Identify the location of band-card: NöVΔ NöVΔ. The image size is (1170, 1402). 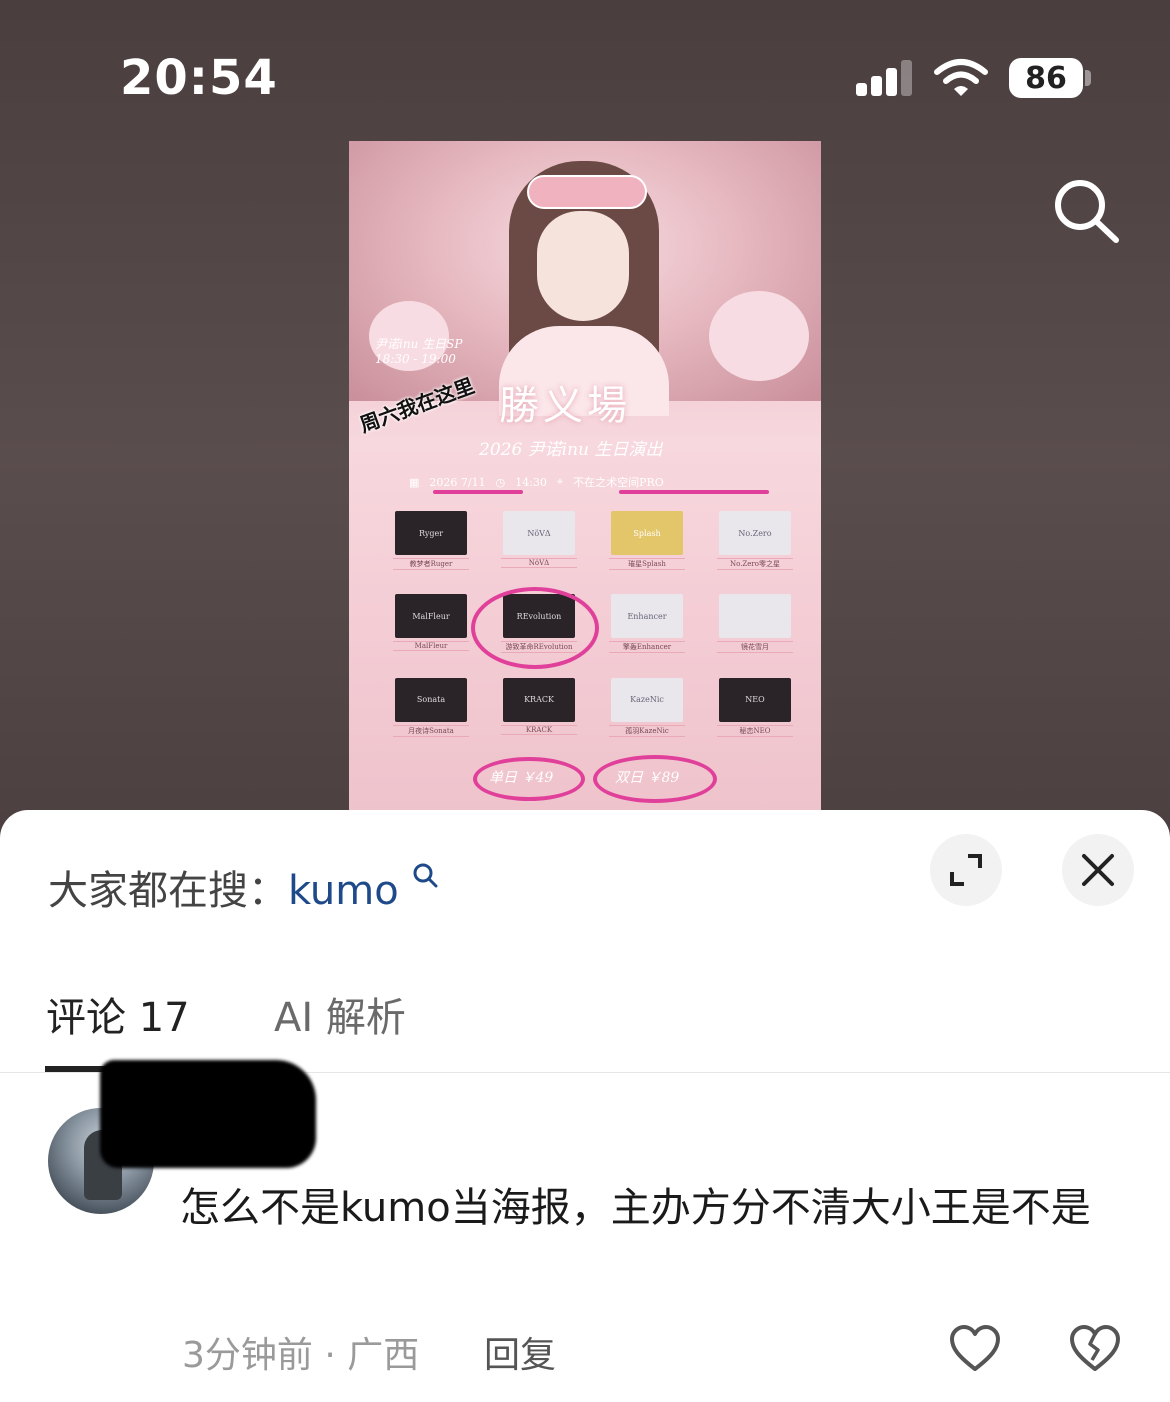
(539, 547).